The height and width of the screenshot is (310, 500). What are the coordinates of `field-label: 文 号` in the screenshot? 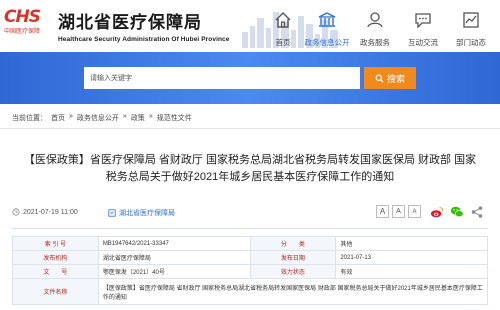 It's located at (55, 271).